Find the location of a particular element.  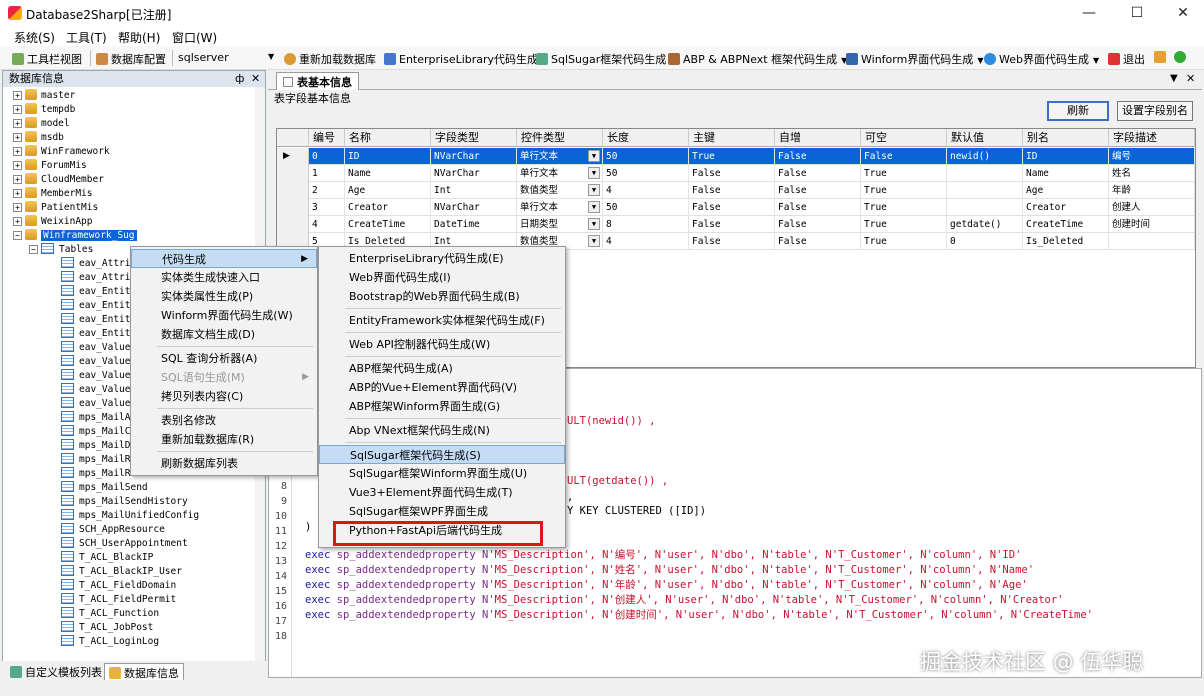

context-menu-item: 代码生成 ▶ is located at coordinates (224, 258).